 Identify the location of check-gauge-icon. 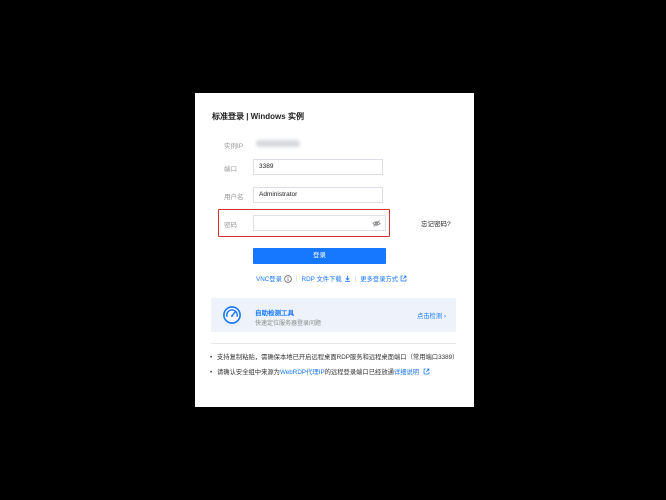
(232, 315).